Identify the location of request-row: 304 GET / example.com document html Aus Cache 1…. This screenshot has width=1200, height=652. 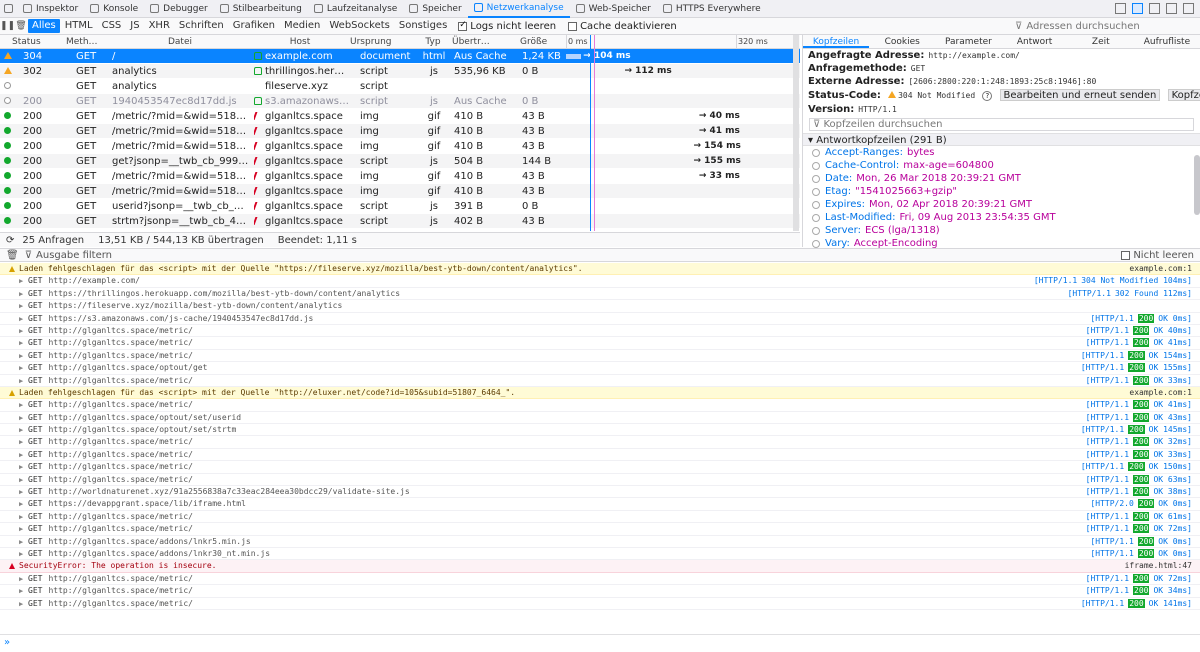
(400, 56).